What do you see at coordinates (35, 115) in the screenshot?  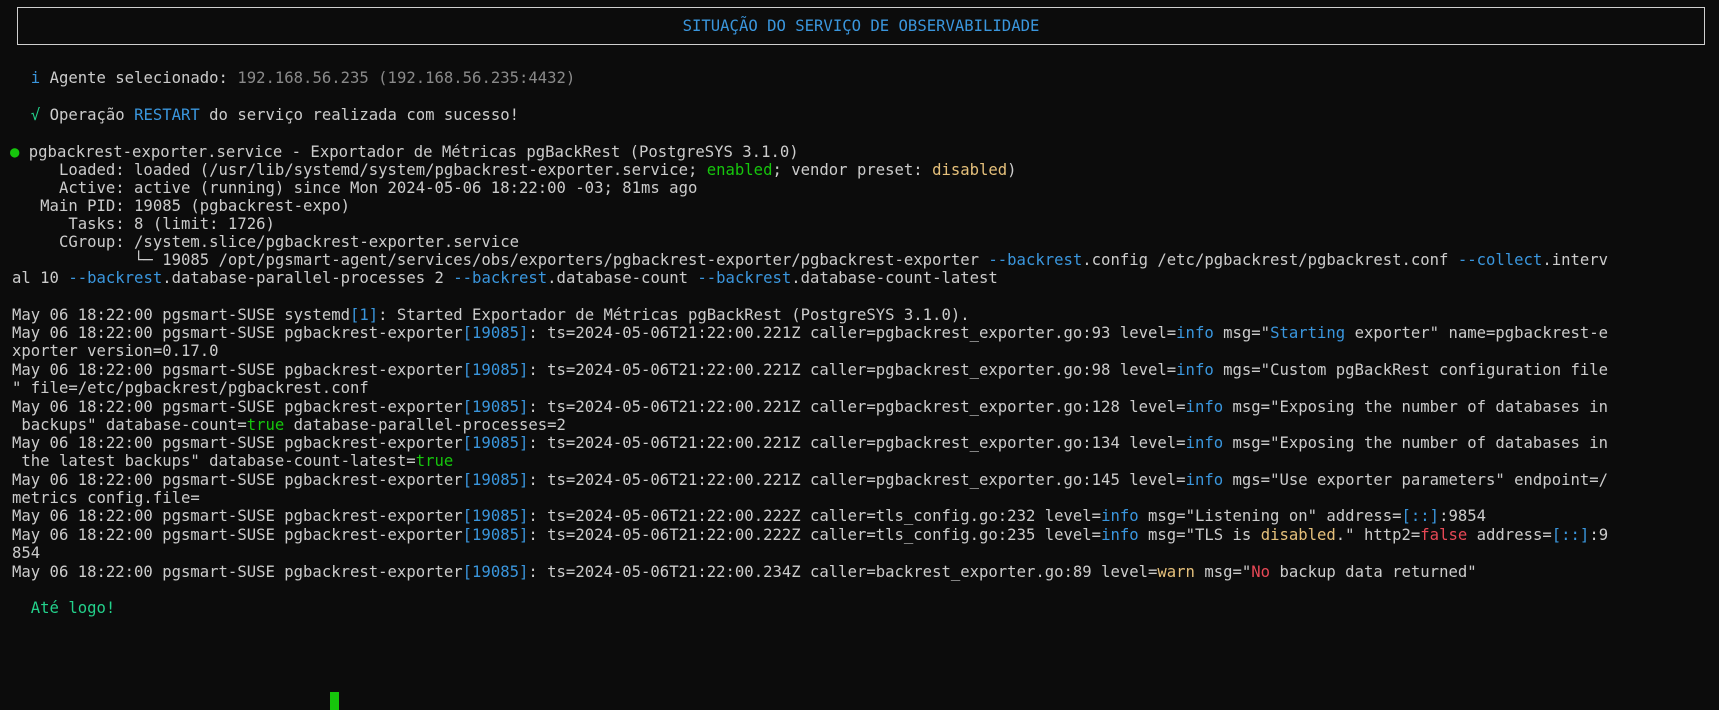 I see `check-icon: √` at bounding box center [35, 115].